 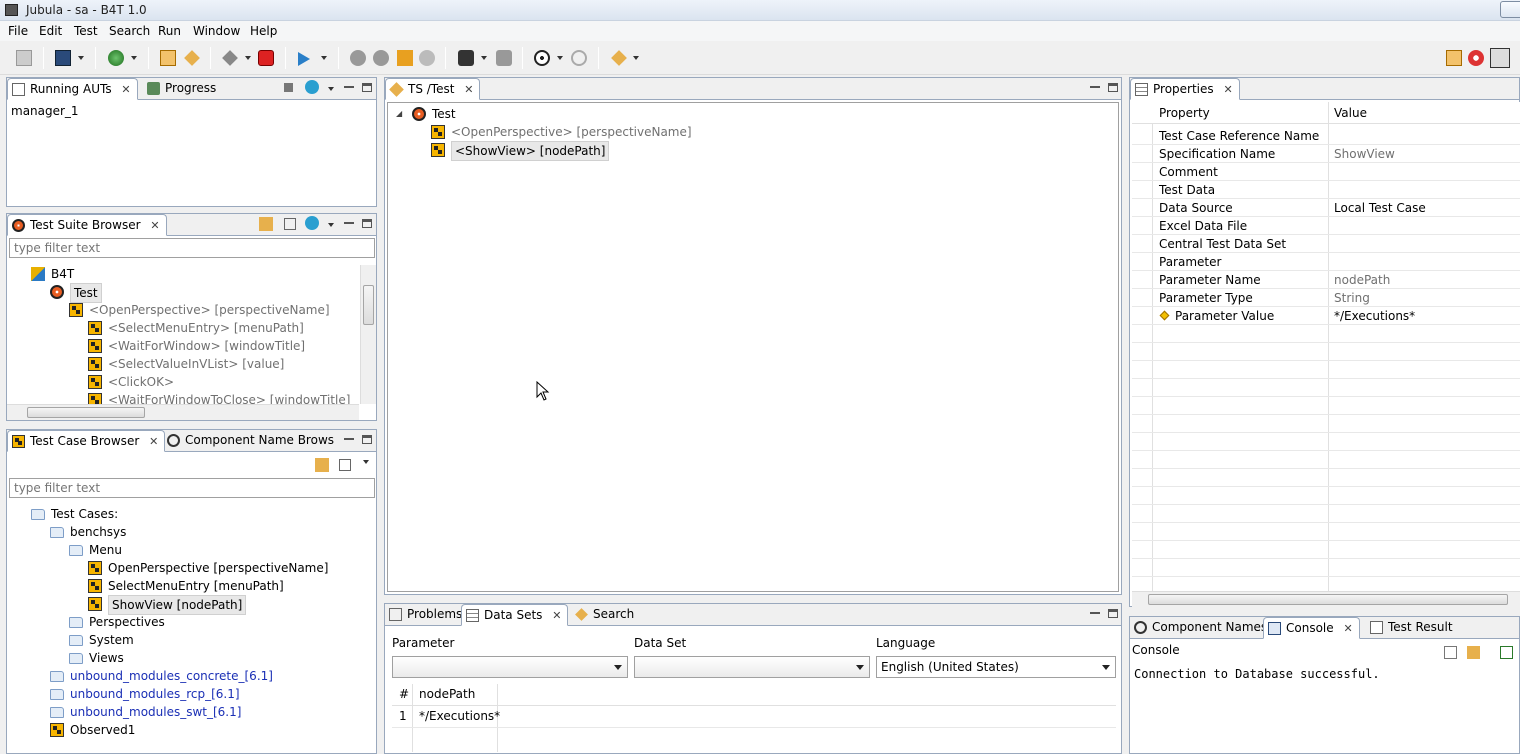 What do you see at coordinates (1326, 316) in the screenshot?
I see `property-row: Parameter Value */Executions*` at bounding box center [1326, 316].